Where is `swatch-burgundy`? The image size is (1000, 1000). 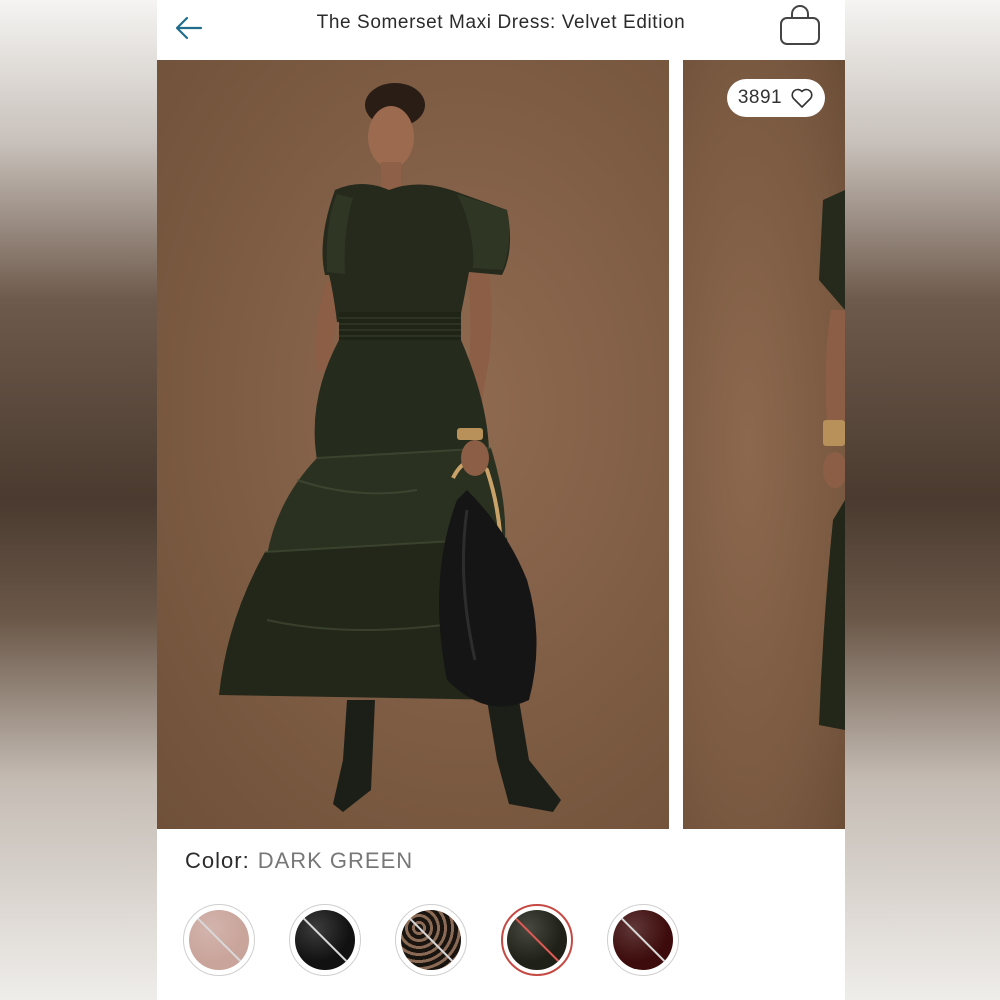
swatch-burgundy is located at coordinates (643, 940).